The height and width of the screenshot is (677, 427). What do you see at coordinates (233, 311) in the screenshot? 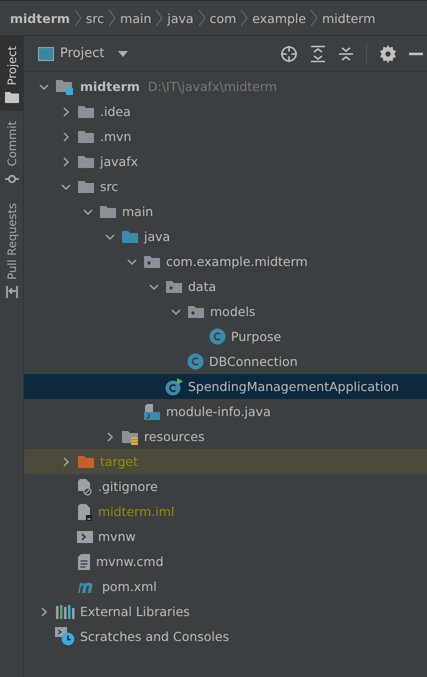
I see `node-label: models` at bounding box center [233, 311].